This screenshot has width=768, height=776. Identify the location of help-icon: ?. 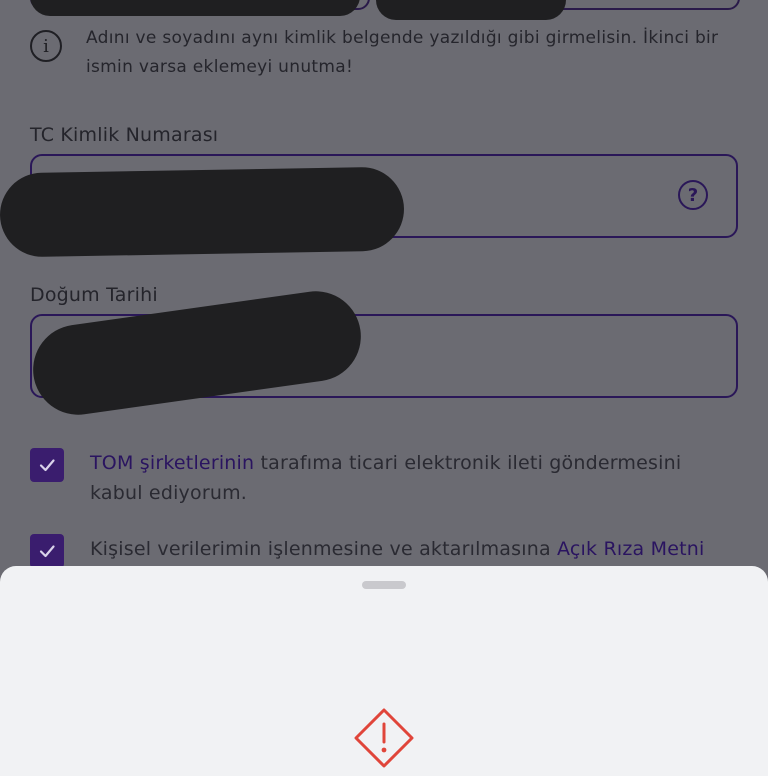
(693, 195).